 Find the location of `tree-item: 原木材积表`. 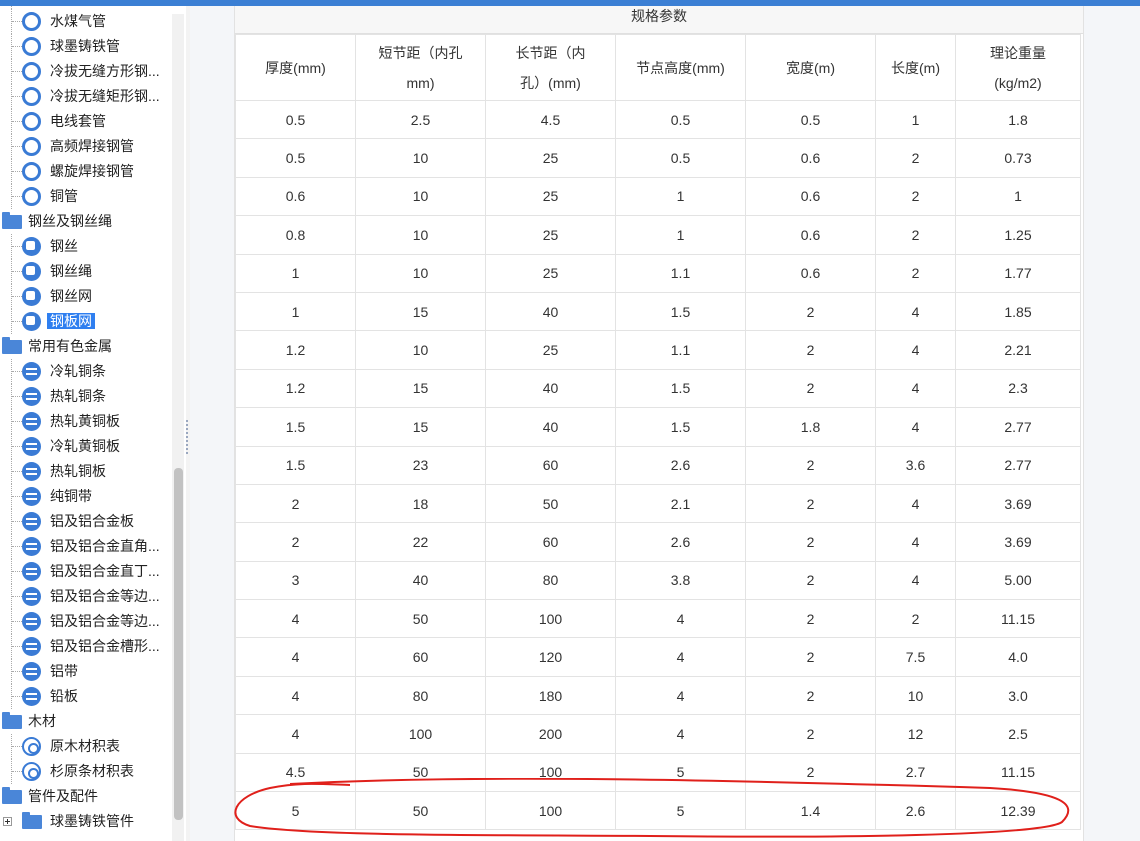

tree-item: 原木材积表 is located at coordinates (86, 746).